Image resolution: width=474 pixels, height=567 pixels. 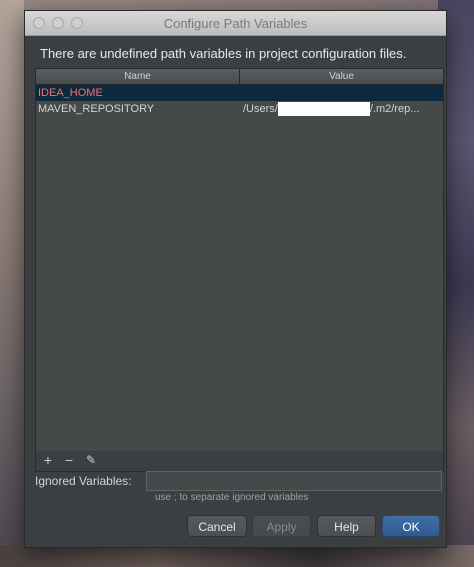 I want to click on ignored-variables-label: Ignored Variables:, so click(x=83, y=481).